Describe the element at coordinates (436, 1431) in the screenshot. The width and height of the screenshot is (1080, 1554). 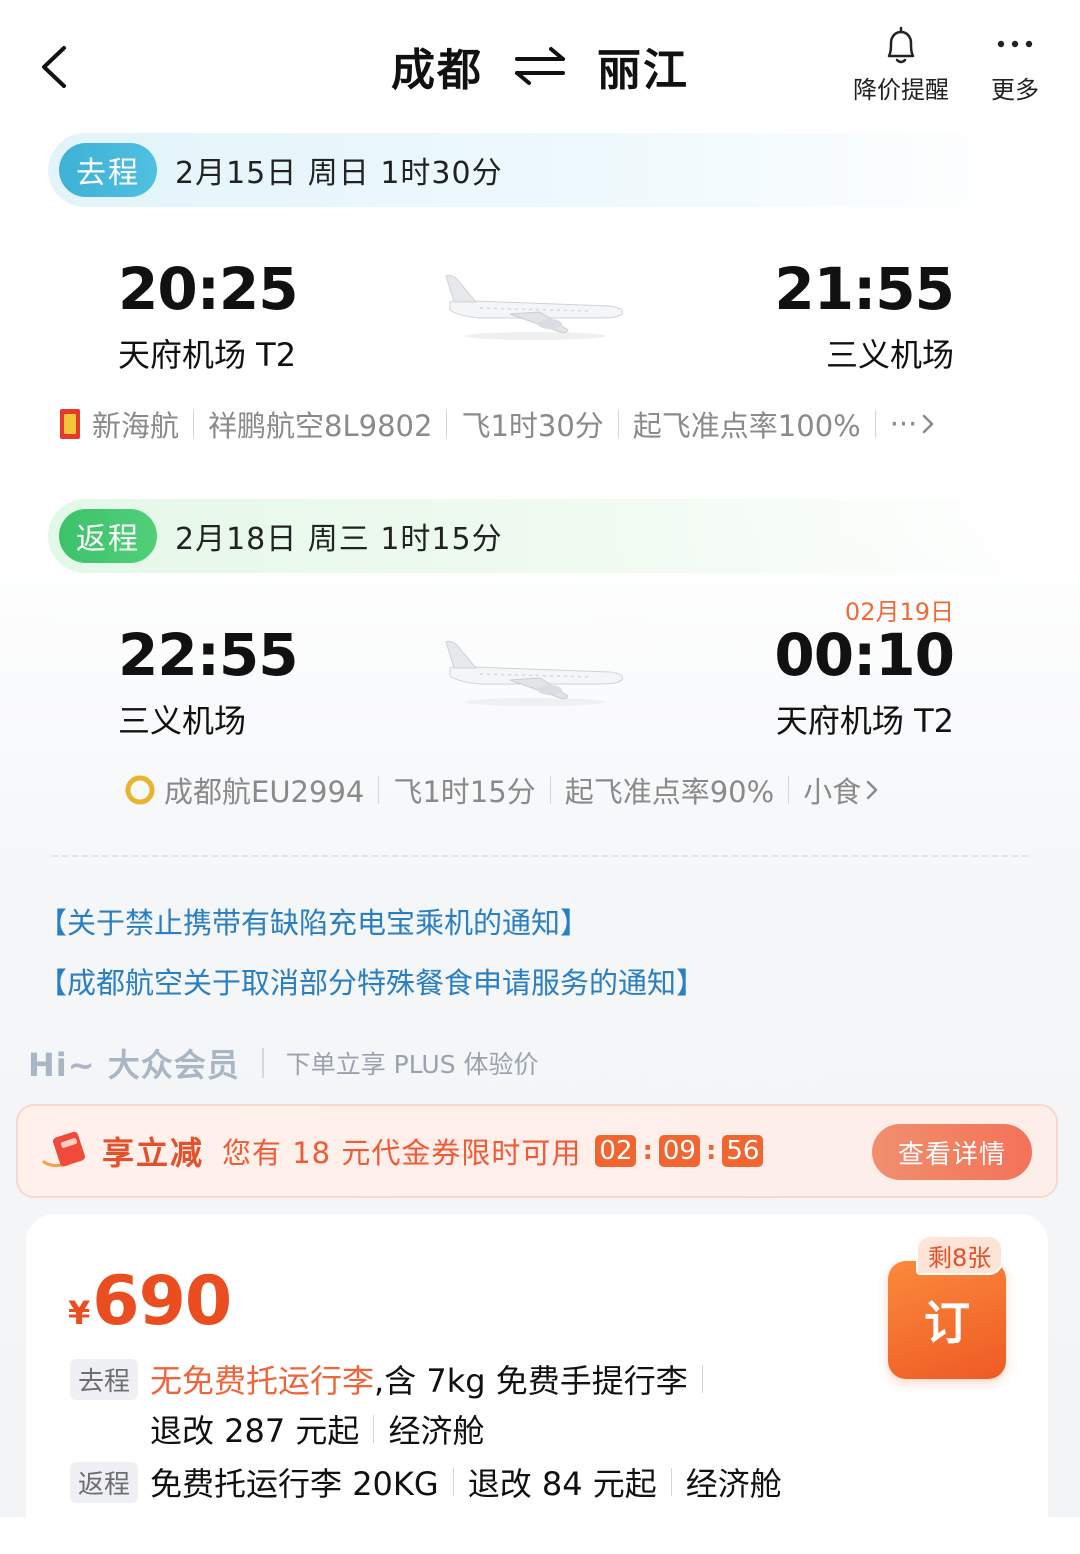
I see `outbound-cabin: 经济舱` at that location.